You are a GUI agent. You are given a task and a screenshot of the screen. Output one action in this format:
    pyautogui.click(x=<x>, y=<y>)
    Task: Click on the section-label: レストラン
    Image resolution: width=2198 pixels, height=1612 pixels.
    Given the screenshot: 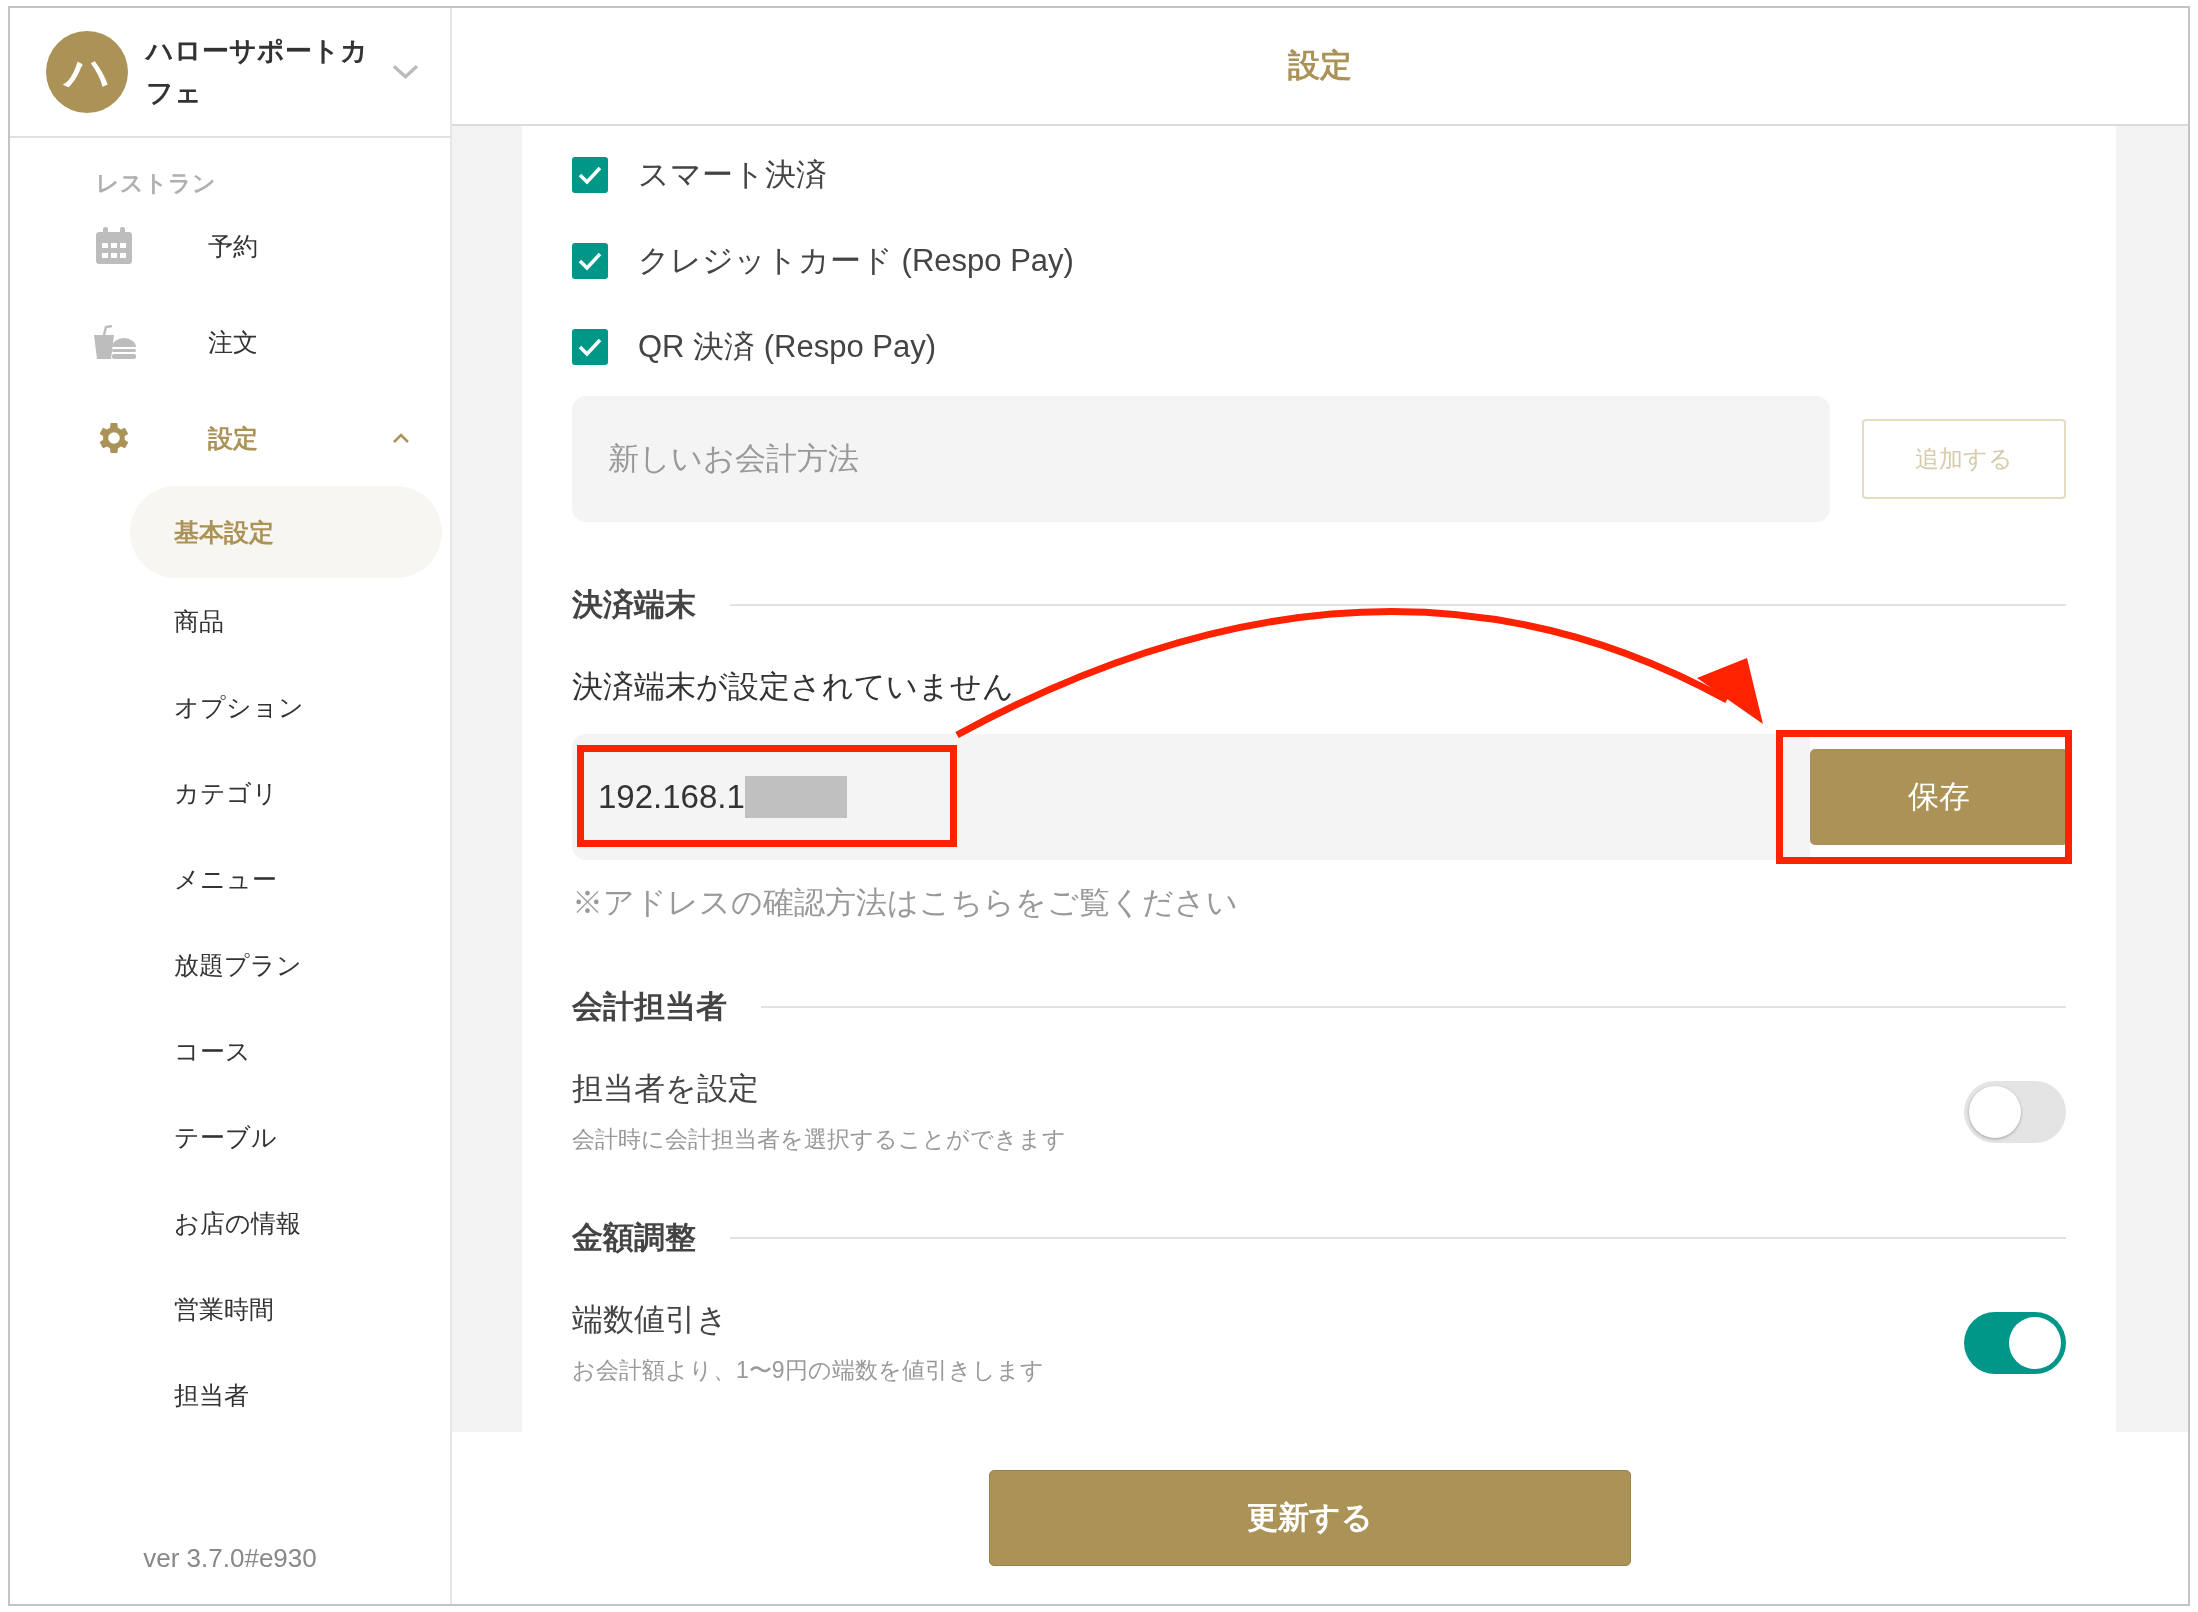 What is the action you would take?
    pyautogui.click(x=156, y=183)
    